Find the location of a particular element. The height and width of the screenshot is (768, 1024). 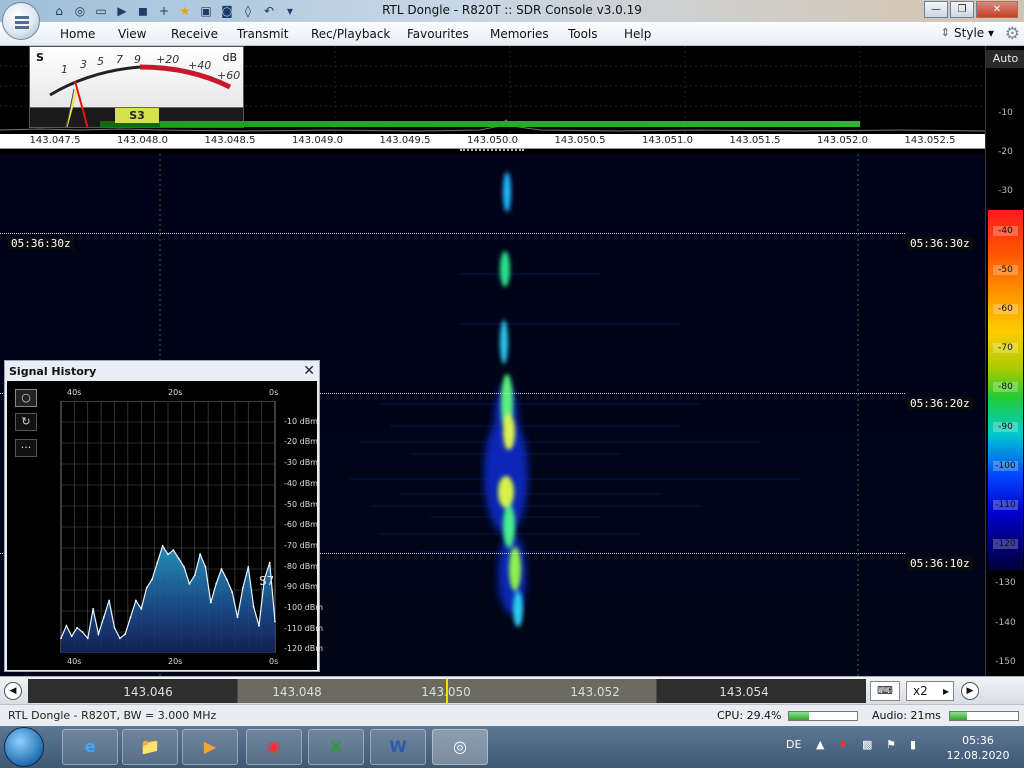

s-meter-tick: 3 is located at coordinates (83, 64).